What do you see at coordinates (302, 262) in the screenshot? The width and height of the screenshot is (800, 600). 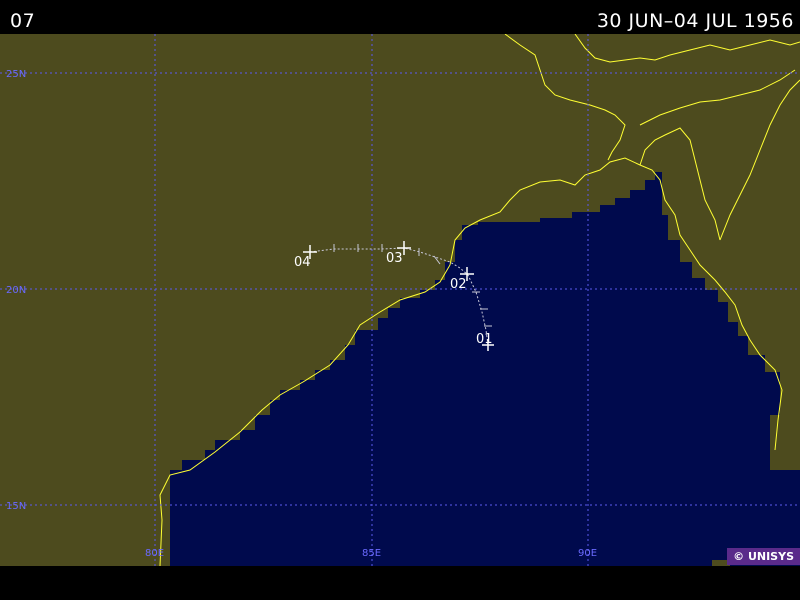 I see `track-label-04: 04` at bounding box center [302, 262].